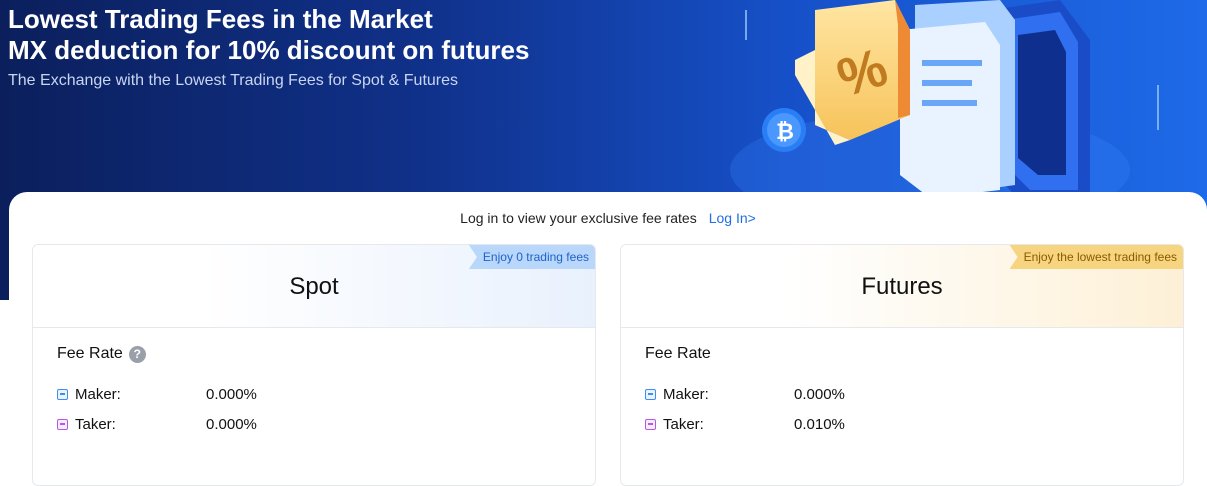  I want to click on spot-fee-rate-heading: Fee Rate ?, so click(101, 354).